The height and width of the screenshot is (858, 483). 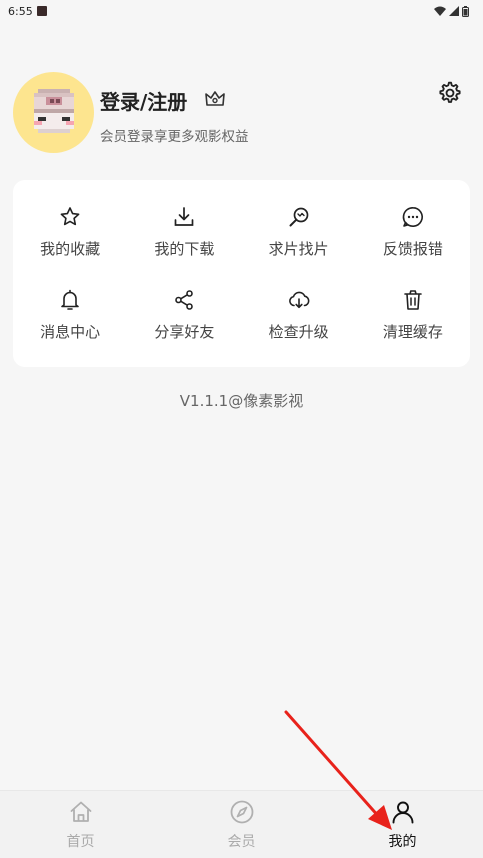 What do you see at coordinates (299, 316) in the screenshot?
I see `menu-item-check-update: 检查升级` at bounding box center [299, 316].